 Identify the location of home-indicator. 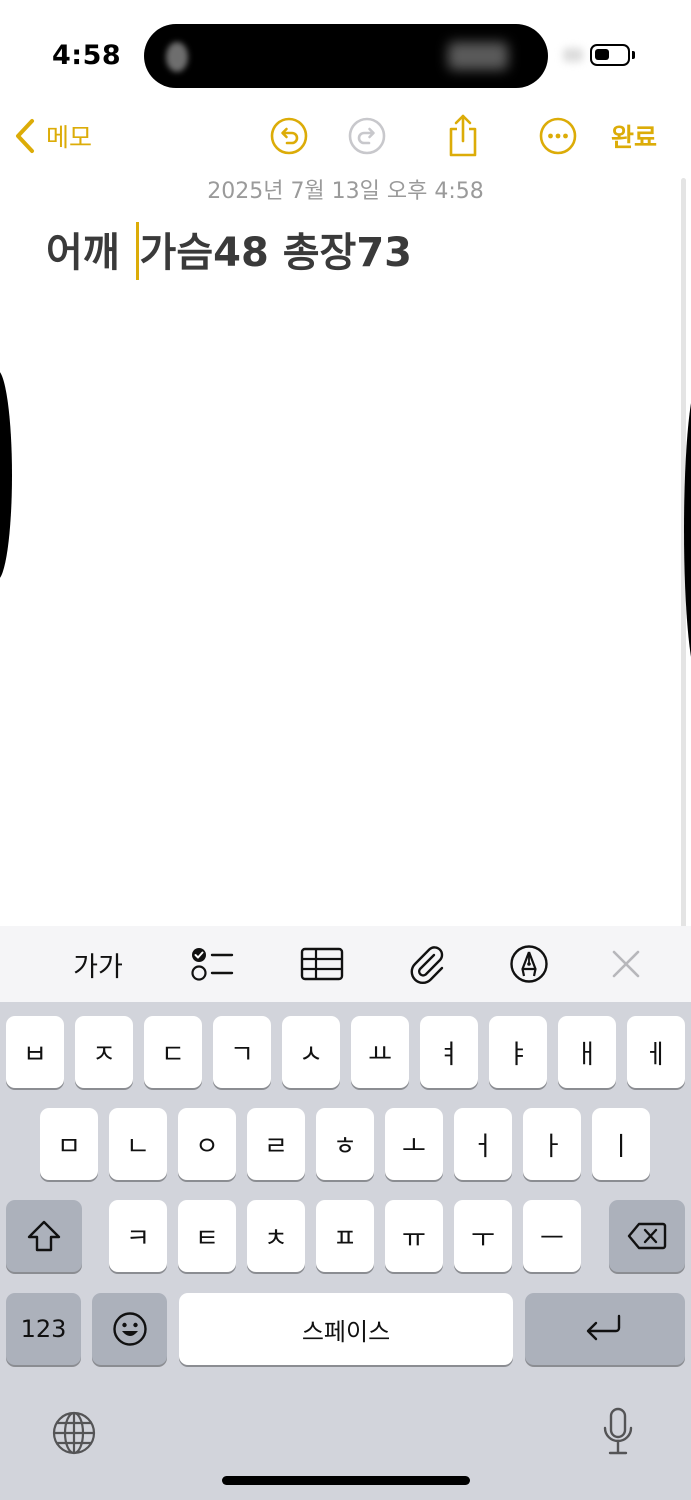
(346, 1480).